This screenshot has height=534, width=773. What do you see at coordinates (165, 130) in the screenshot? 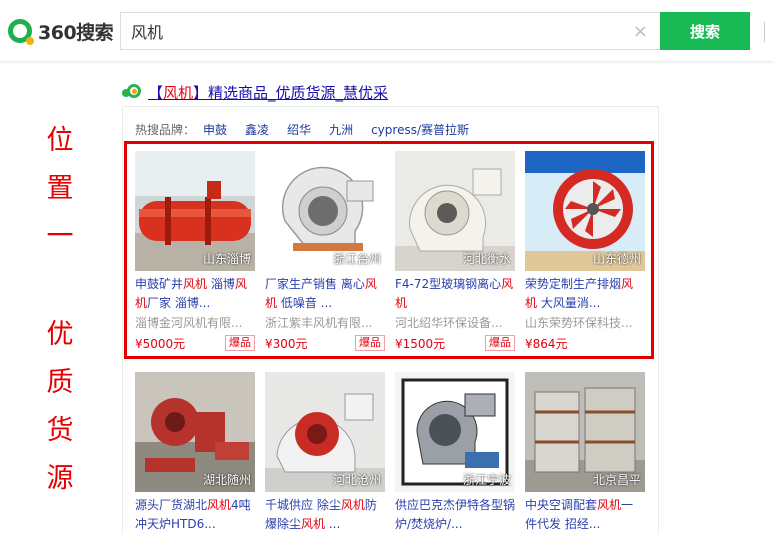
I see `hot-brands-label: 热搜品牌：` at bounding box center [165, 130].